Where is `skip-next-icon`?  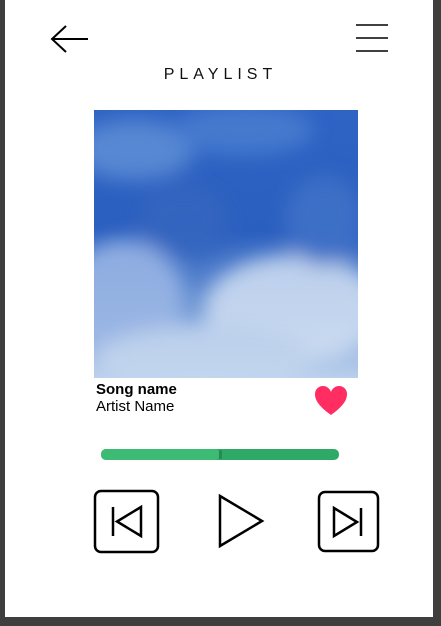 skip-next-icon is located at coordinates (348, 521).